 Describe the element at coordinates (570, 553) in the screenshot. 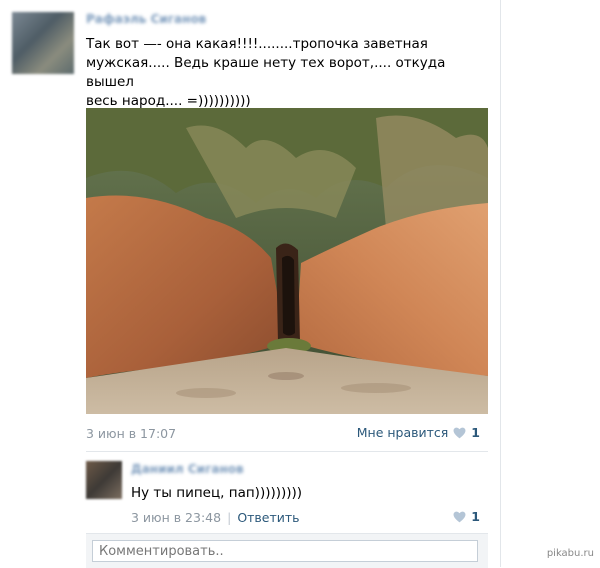

I see `site-watermark: pikabu.ru` at that location.